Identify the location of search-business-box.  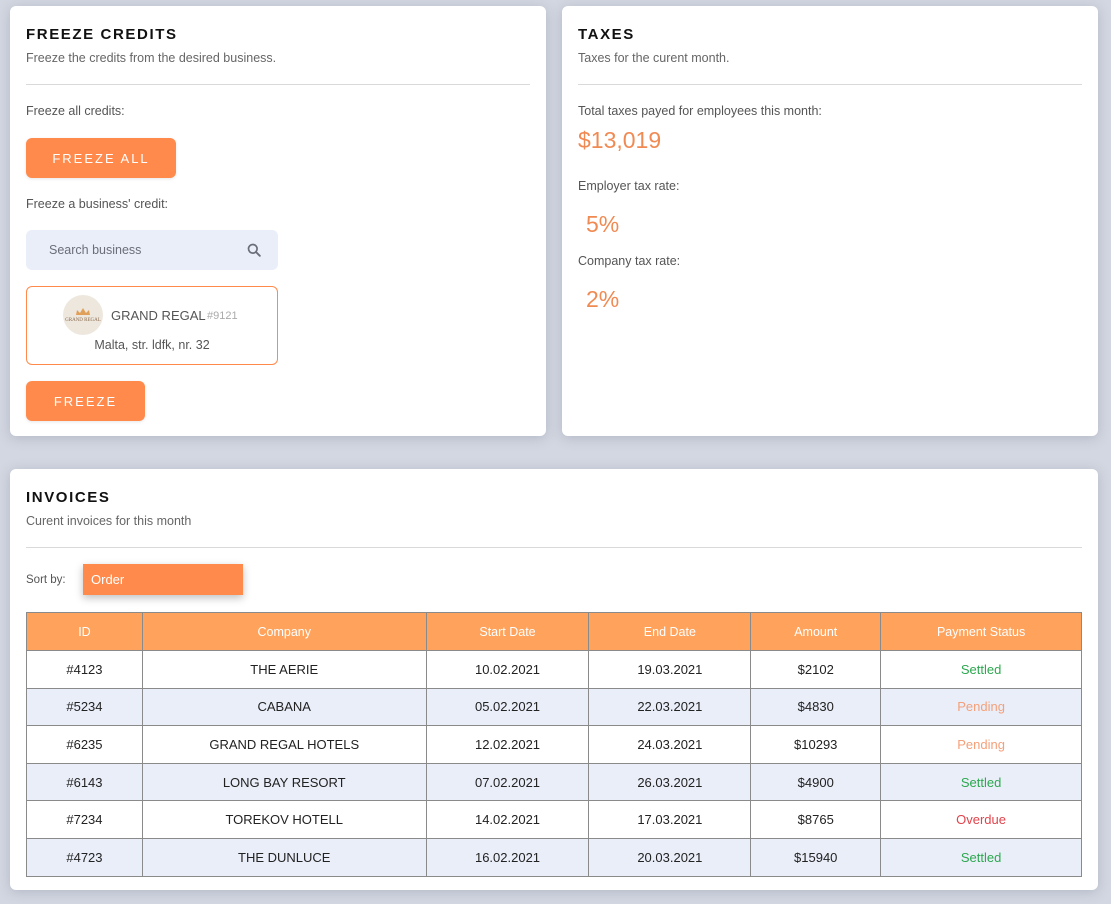
(152, 250).